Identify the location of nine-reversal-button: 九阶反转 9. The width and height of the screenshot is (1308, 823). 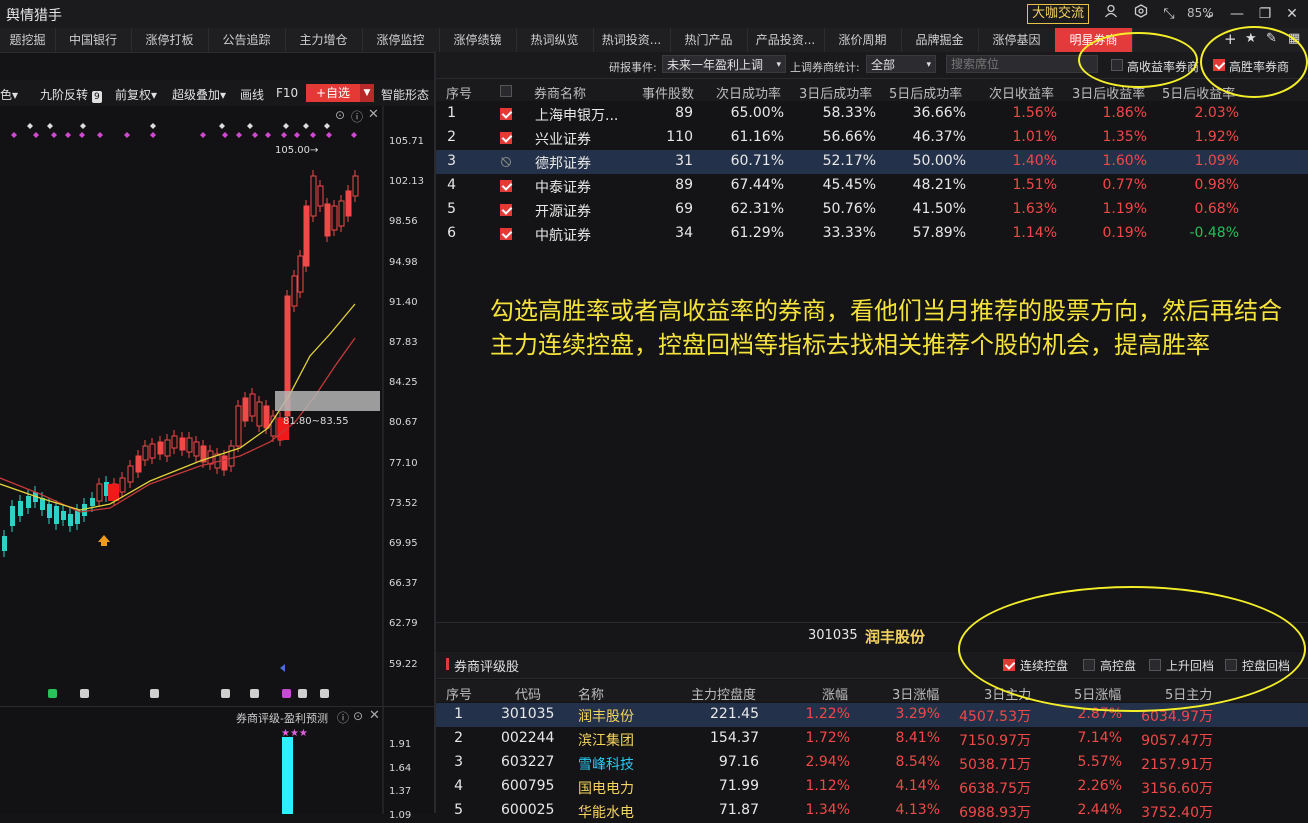
(71, 94).